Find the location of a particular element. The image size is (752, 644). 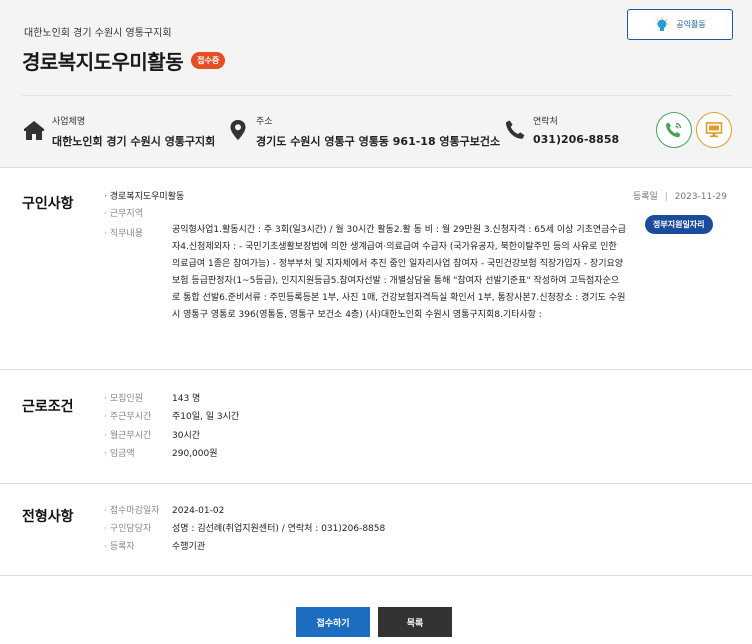

organization-name: 대한노인회 경기 수원시 영통구지회 is located at coordinates (98, 33).